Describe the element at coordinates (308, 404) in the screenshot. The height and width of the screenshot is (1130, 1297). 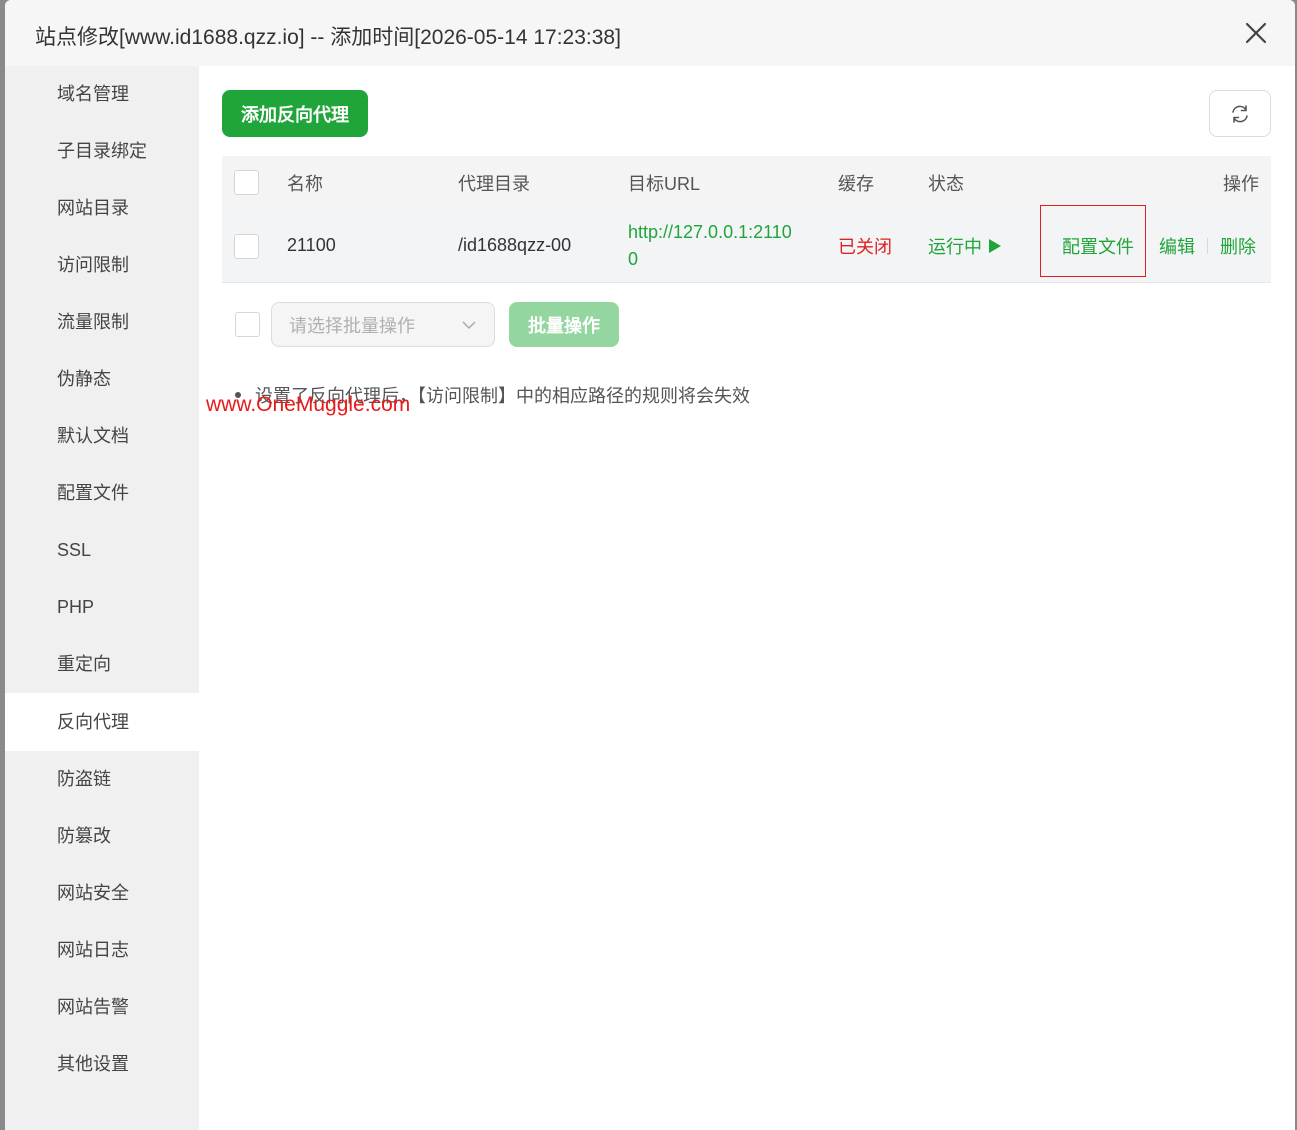
I see `watermark-text: www.OneMuggle.com` at that location.